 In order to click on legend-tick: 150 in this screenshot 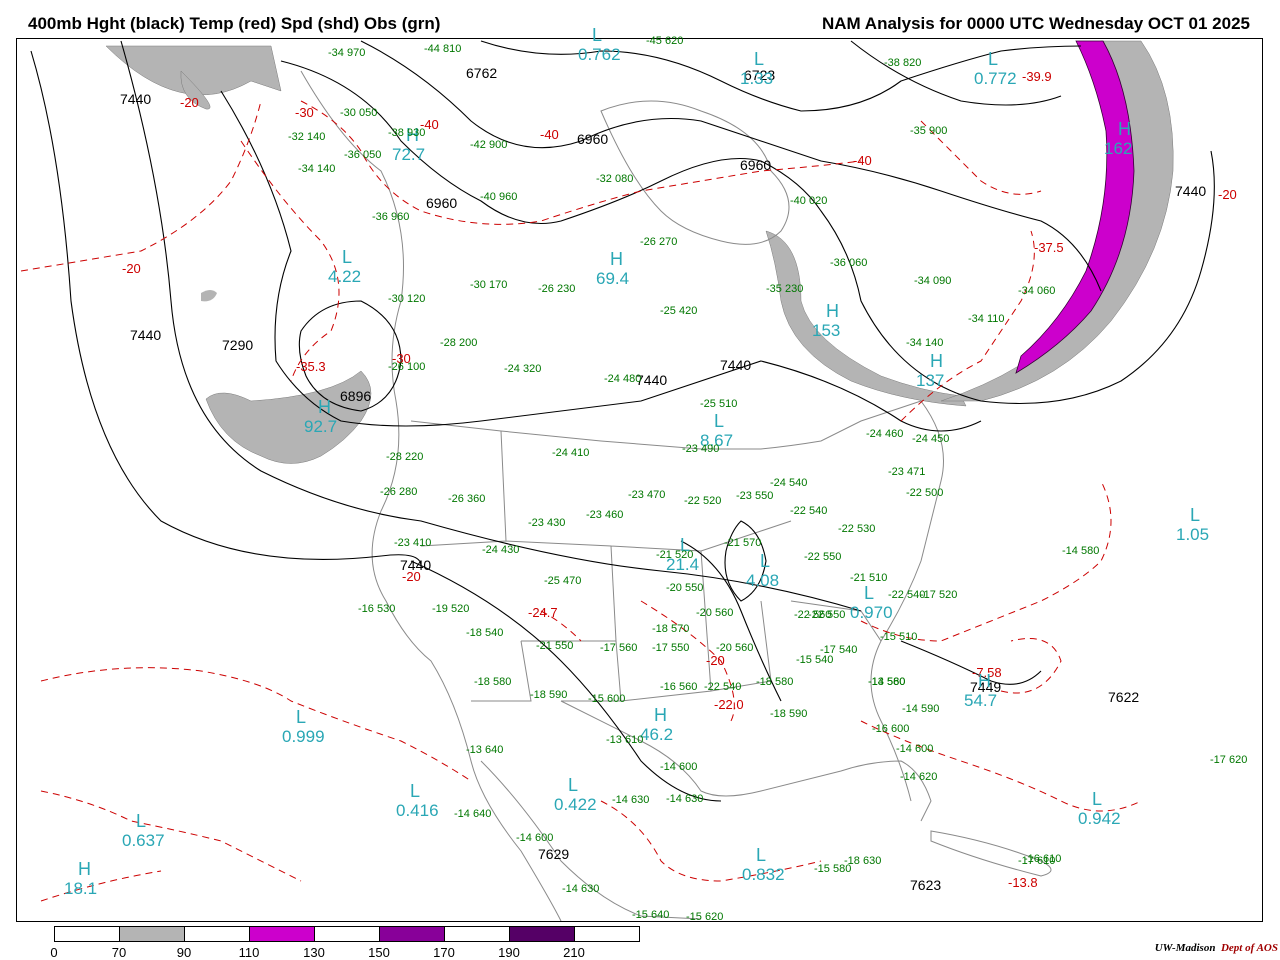, I will do `click(379, 952)`.